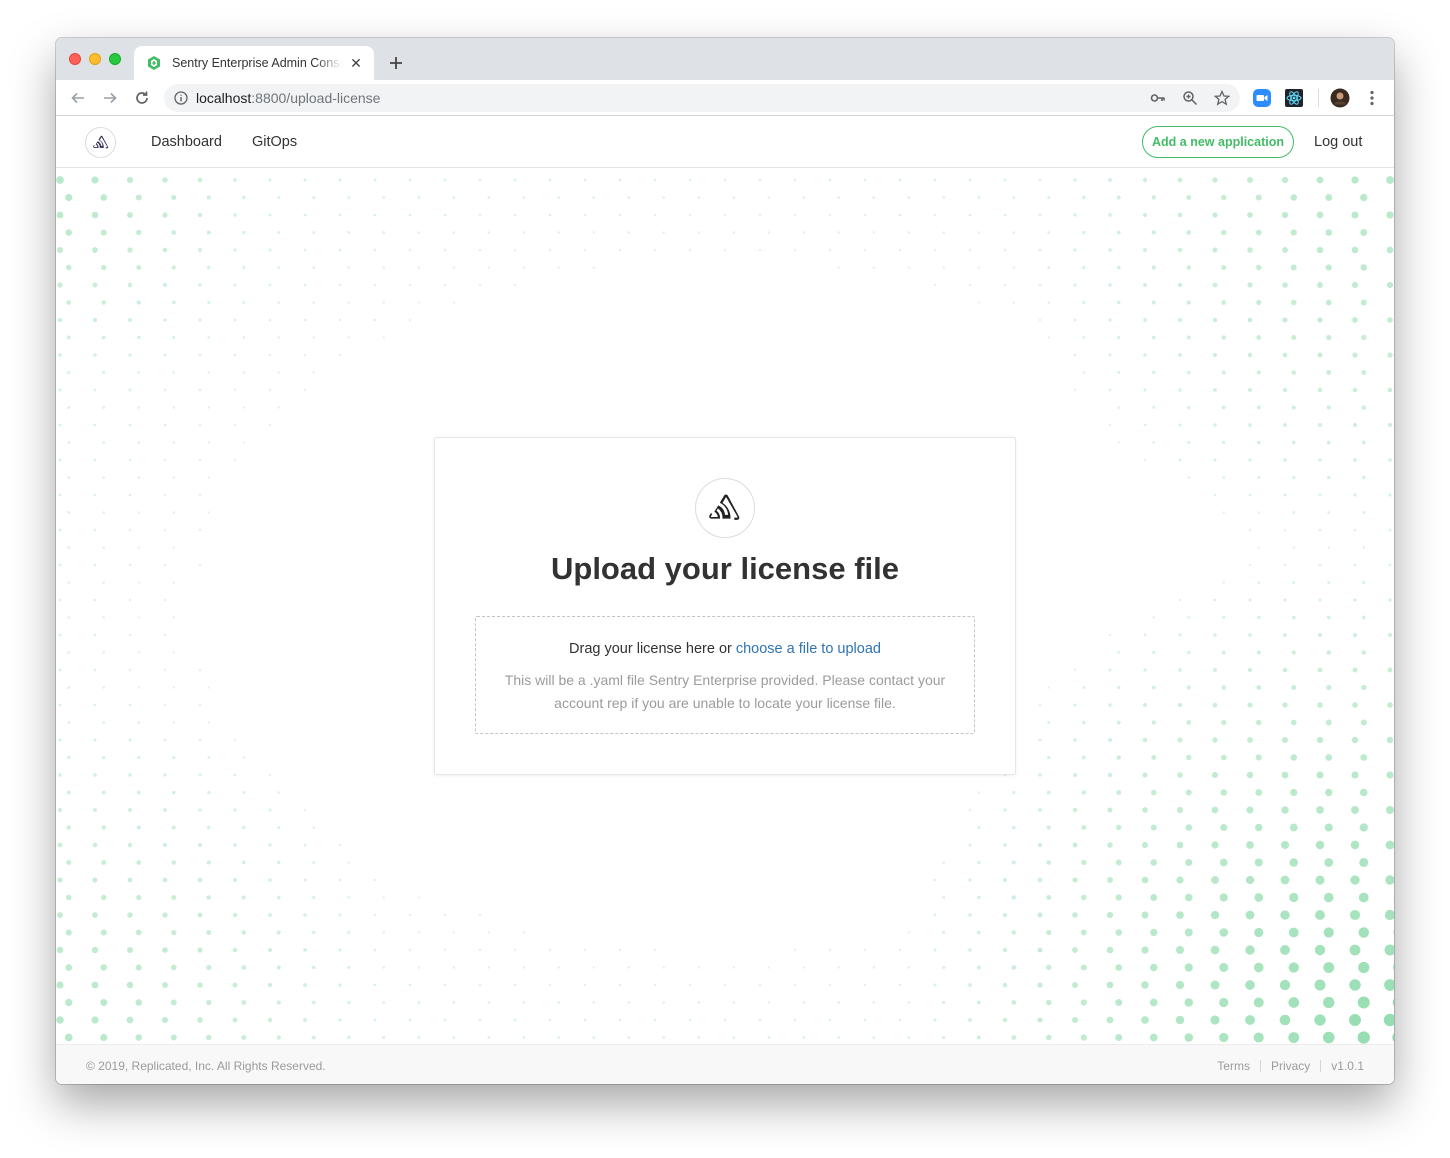 This screenshot has height=1158, width=1450. What do you see at coordinates (95, 59) in the screenshot?
I see `minimize-window-button` at bounding box center [95, 59].